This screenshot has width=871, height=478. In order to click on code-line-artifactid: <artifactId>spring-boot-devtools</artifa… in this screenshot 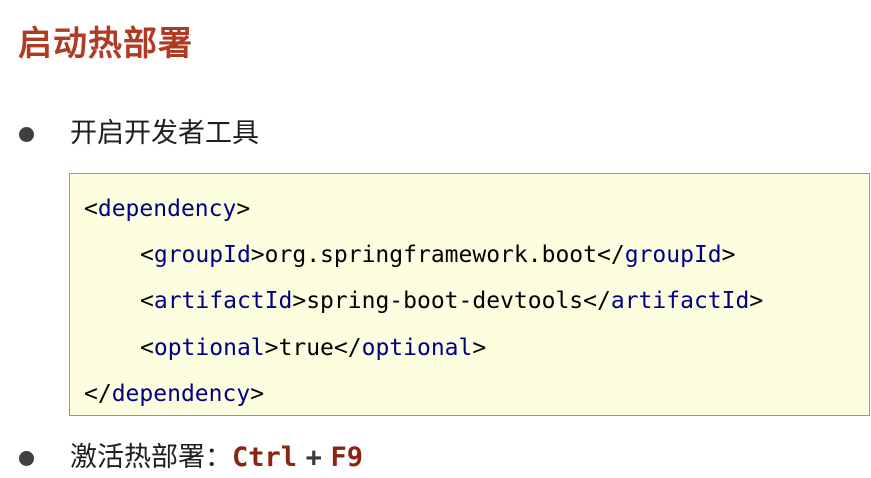, I will do `click(451, 301)`.